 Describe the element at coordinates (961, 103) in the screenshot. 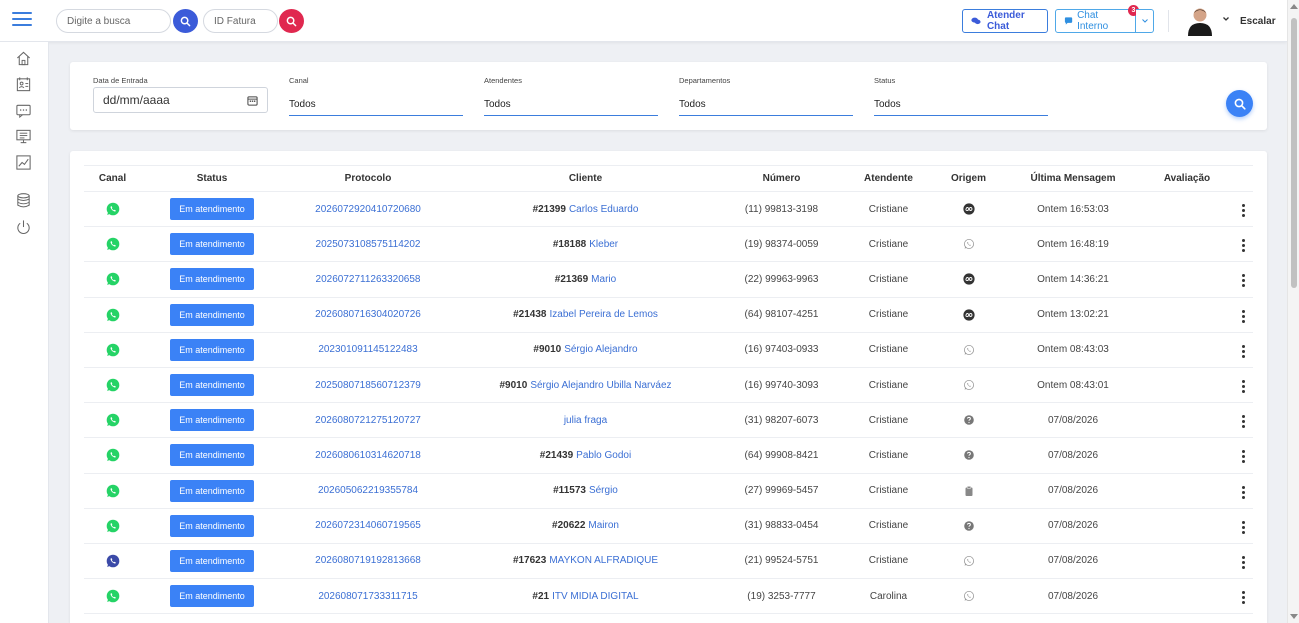

I see `status-select: Todos` at that location.